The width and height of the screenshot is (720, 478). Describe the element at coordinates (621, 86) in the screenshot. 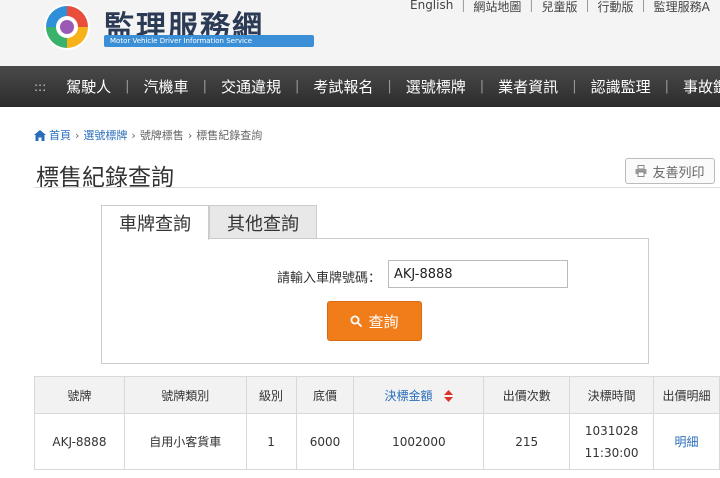

I see `nav-item-about: 認識監理` at that location.